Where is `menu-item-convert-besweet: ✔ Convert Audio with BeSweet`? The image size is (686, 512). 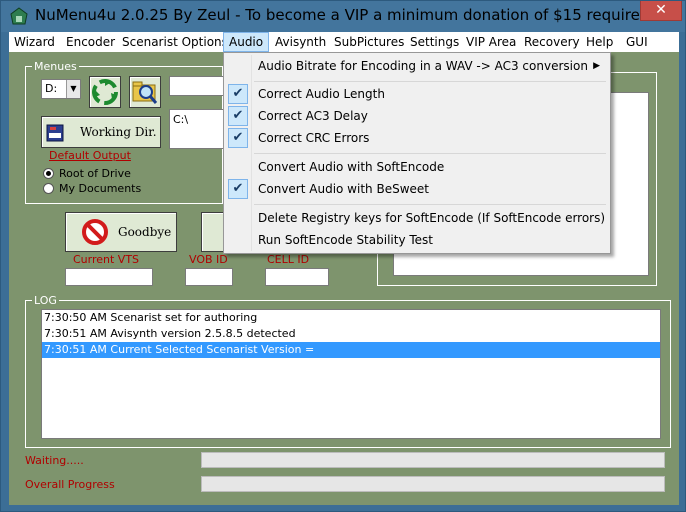
menu-item-convert-besweet: ✔ Convert Audio with BeSweet is located at coordinates (417, 189).